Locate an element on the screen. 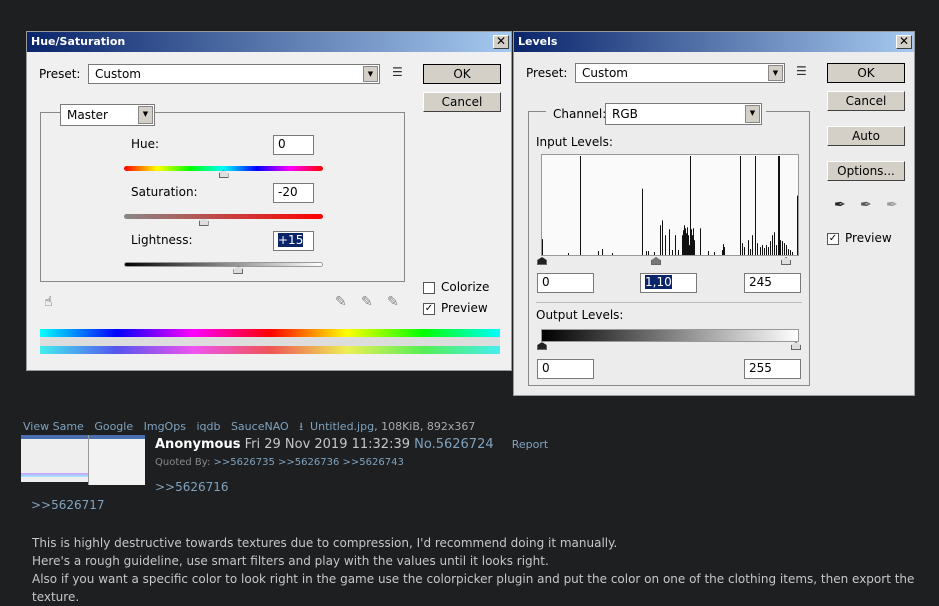 The image size is (939, 606). preset-label: Preset: is located at coordinates (60, 74).